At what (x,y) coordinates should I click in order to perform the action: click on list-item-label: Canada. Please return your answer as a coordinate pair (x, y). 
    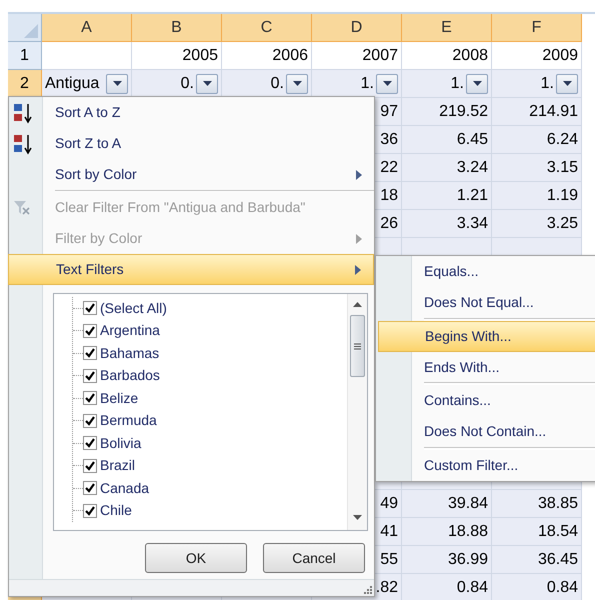
    Looking at the image, I should click on (125, 488).